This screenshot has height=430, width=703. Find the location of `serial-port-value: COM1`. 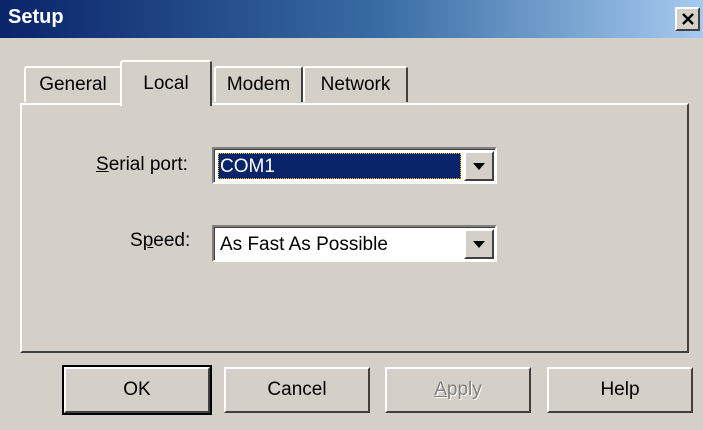

serial-port-value: COM1 is located at coordinates (339, 166).